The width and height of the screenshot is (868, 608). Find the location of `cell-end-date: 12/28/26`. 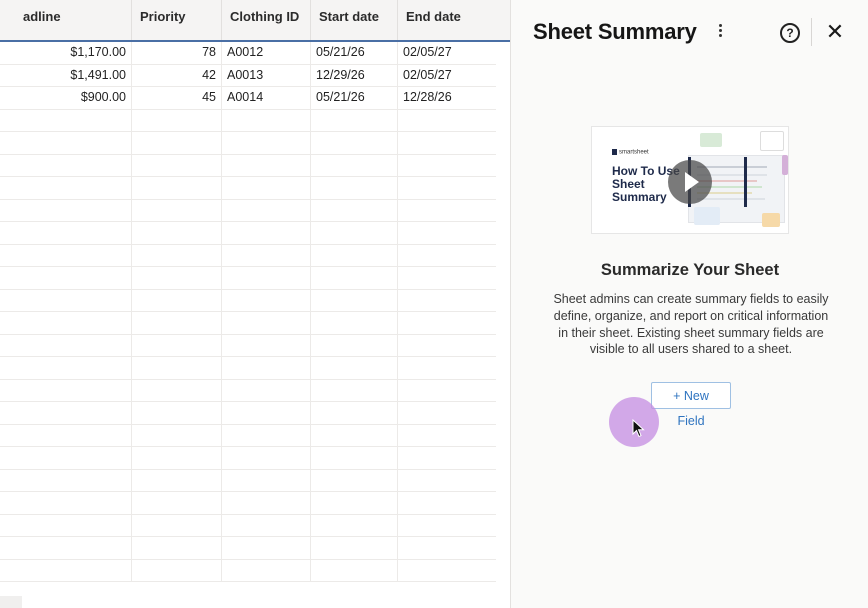

cell-end-date: 12/28/26 is located at coordinates (447, 98).